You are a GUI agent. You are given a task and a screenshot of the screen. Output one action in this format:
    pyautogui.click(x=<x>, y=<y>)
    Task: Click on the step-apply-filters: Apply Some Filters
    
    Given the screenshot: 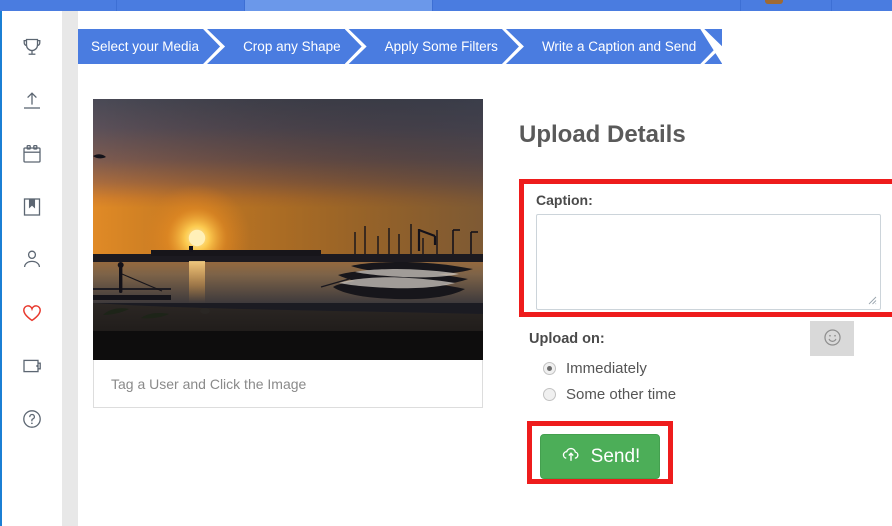 What is the action you would take?
    pyautogui.click(x=445, y=46)
    